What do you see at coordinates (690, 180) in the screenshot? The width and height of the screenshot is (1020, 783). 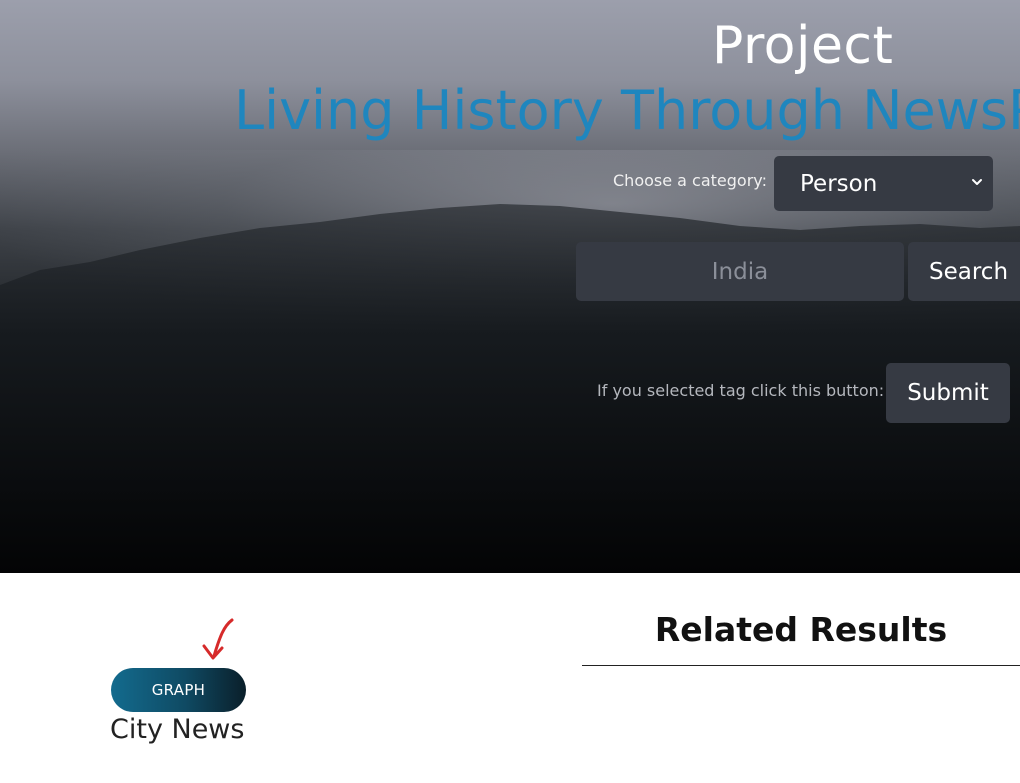 I see `category-label: Choose a category:` at bounding box center [690, 180].